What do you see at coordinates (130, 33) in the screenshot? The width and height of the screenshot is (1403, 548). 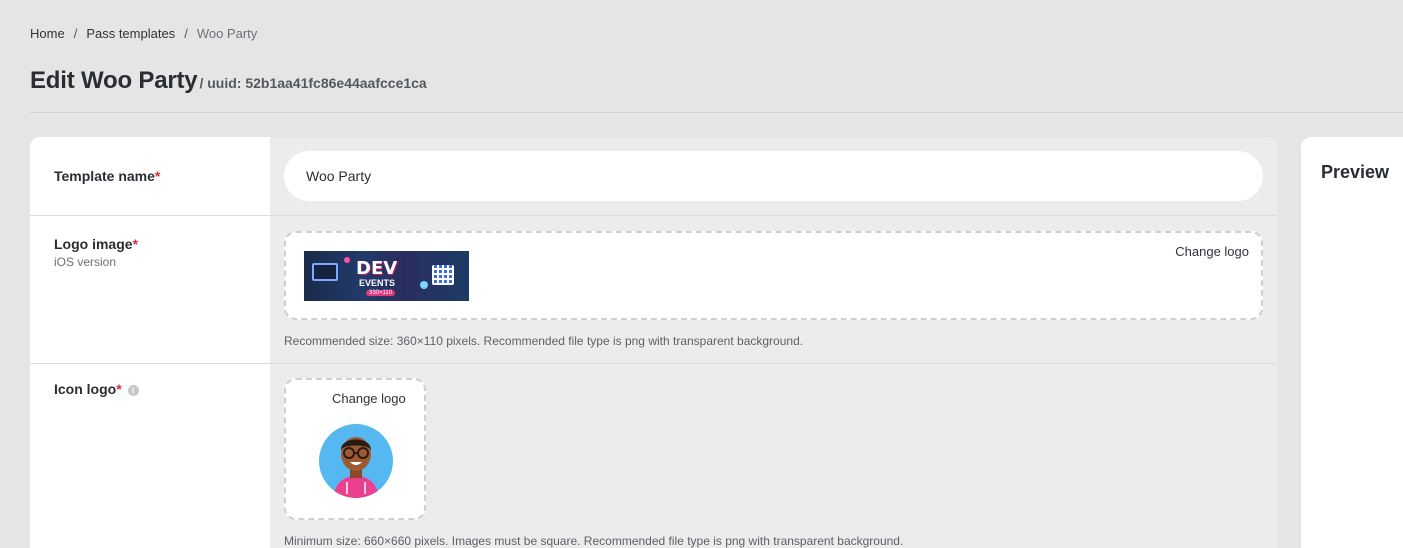 I see `breadcrumb-pass-templates: Pass templates` at bounding box center [130, 33].